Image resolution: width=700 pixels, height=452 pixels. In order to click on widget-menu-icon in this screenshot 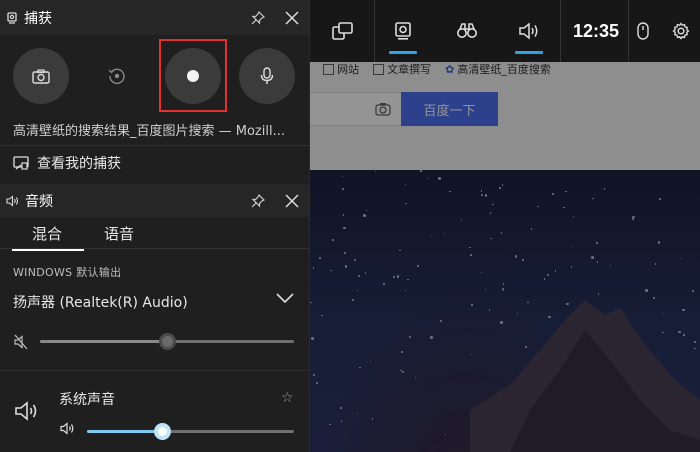, I will do `click(342, 31)`.